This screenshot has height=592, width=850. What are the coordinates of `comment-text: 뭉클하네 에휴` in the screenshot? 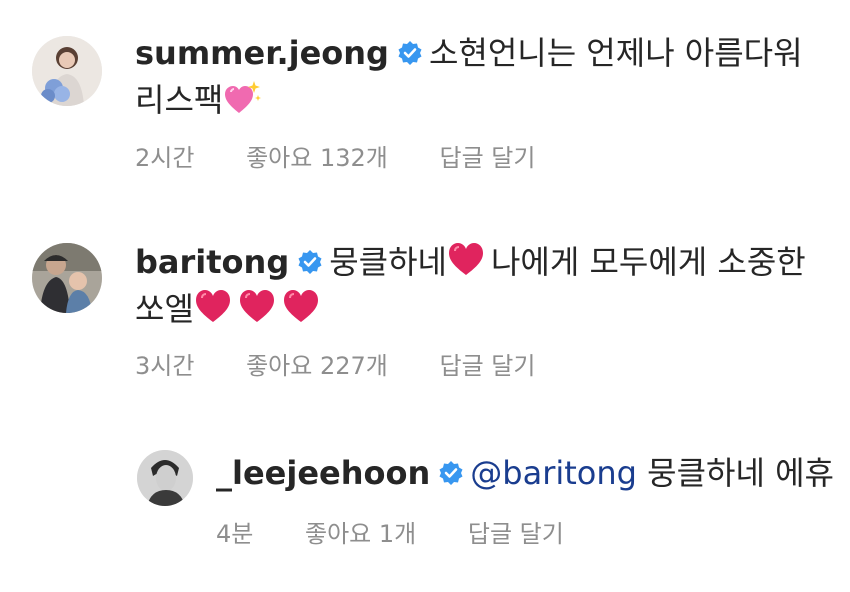 It's located at (740, 473).